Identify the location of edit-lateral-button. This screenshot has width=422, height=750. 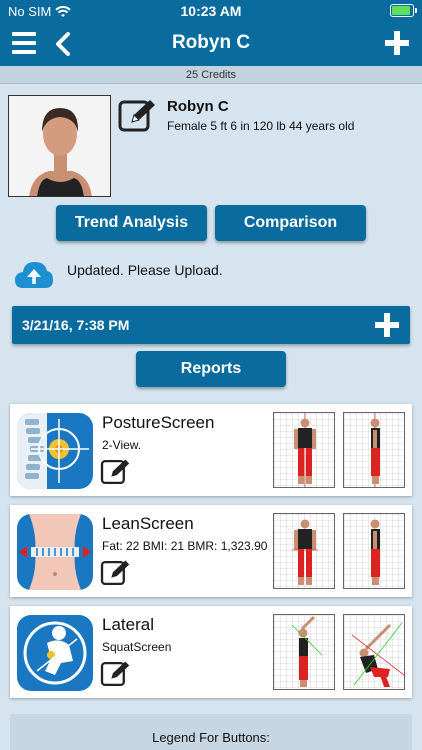
(116, 676).